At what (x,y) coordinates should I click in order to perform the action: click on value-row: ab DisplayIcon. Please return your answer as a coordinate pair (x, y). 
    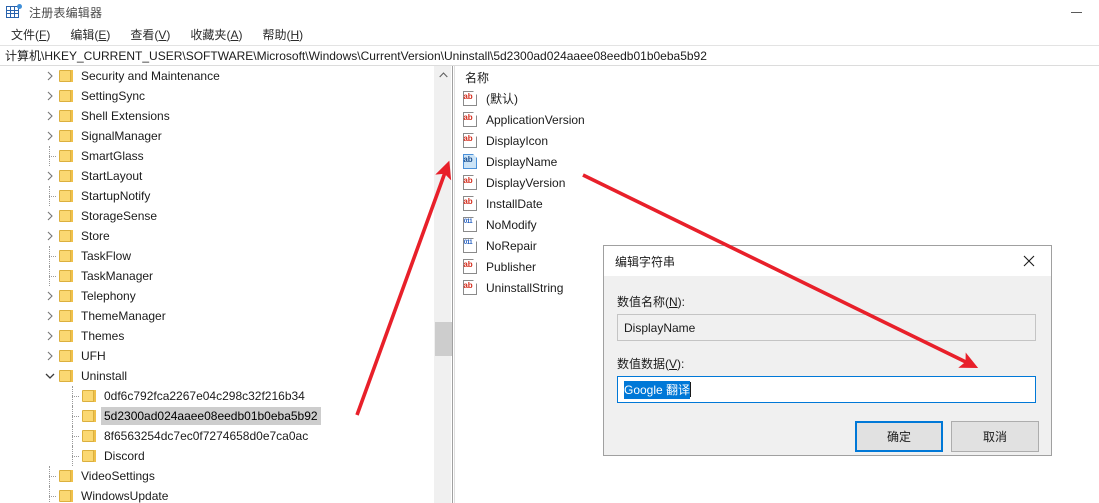
    Looking at the image, I should click on (777, 140).